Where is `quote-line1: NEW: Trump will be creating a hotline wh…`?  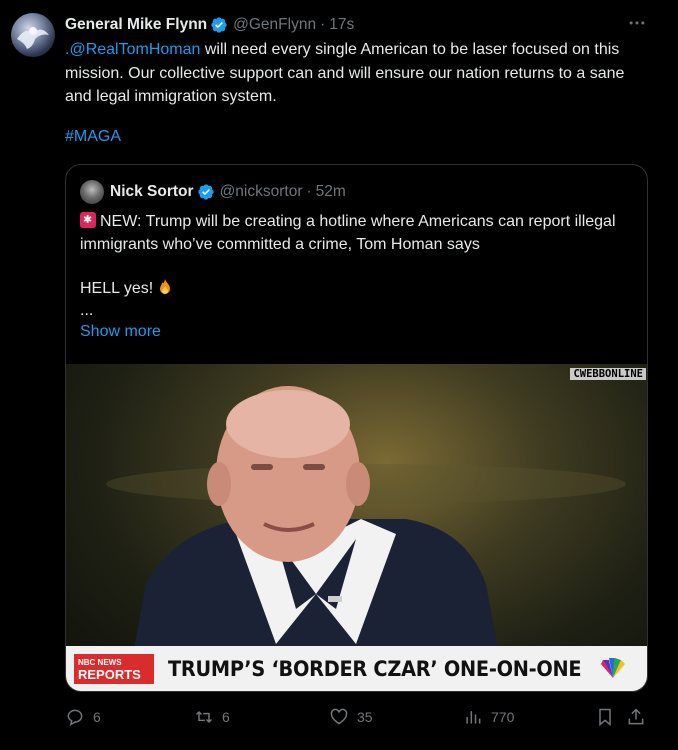 quote-line1: NEW: Trump will be creating a hotline wh… is located at coordinates (348, 233).